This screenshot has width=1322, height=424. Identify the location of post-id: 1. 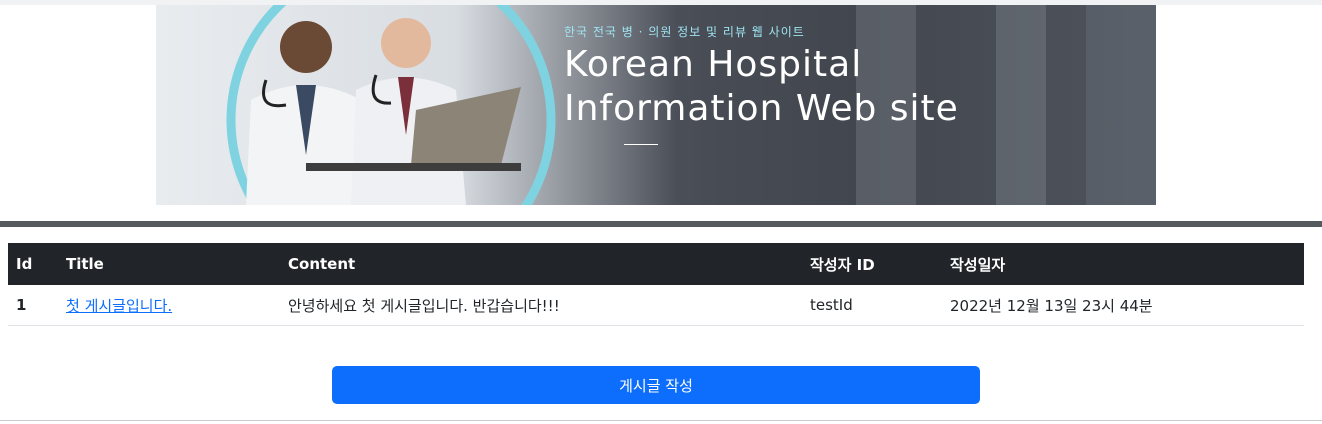
(33, 305).